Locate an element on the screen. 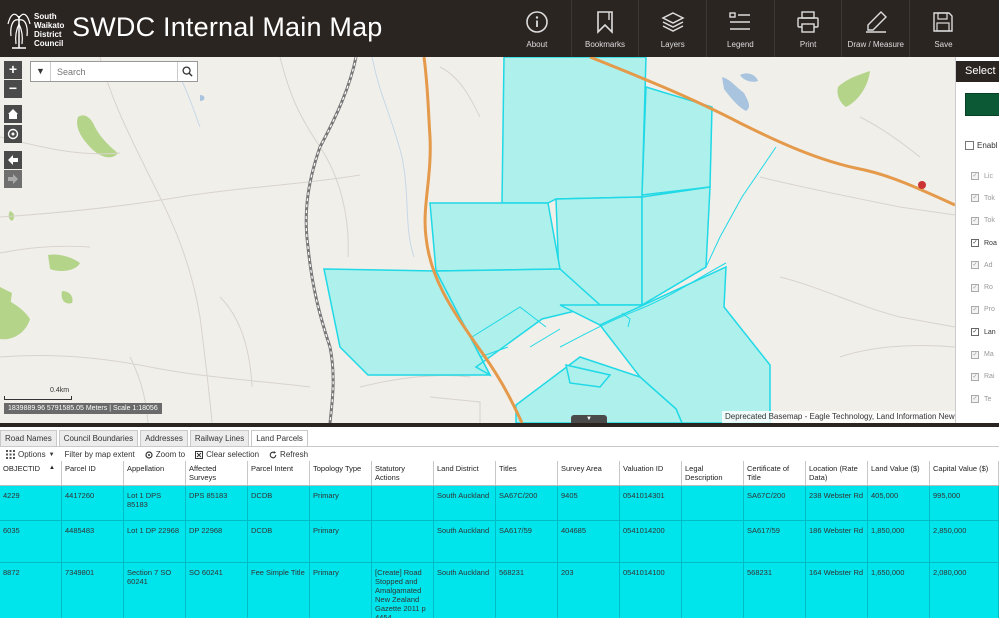  home-button is located at coordinates (13, 114).